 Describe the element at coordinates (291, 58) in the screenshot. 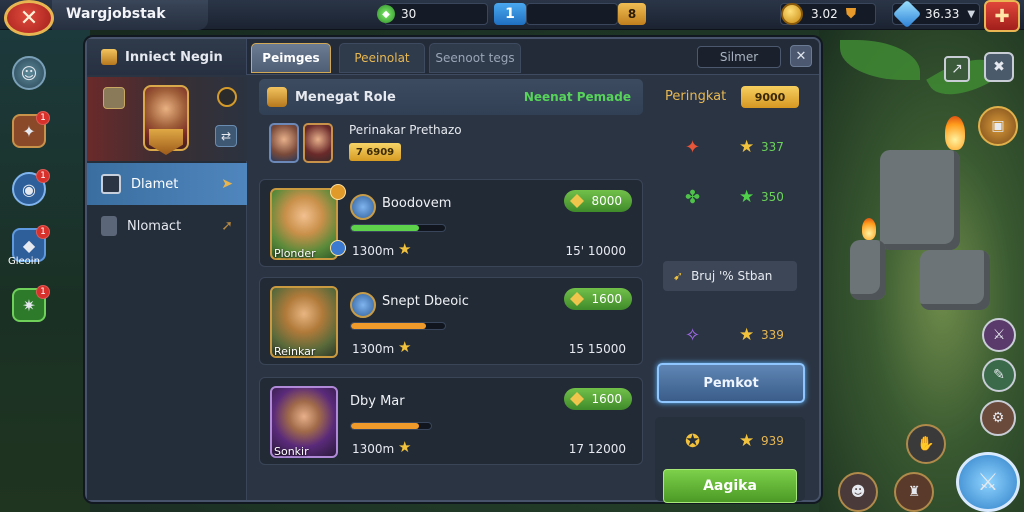

I see `tab-1: Peimges` at that location.